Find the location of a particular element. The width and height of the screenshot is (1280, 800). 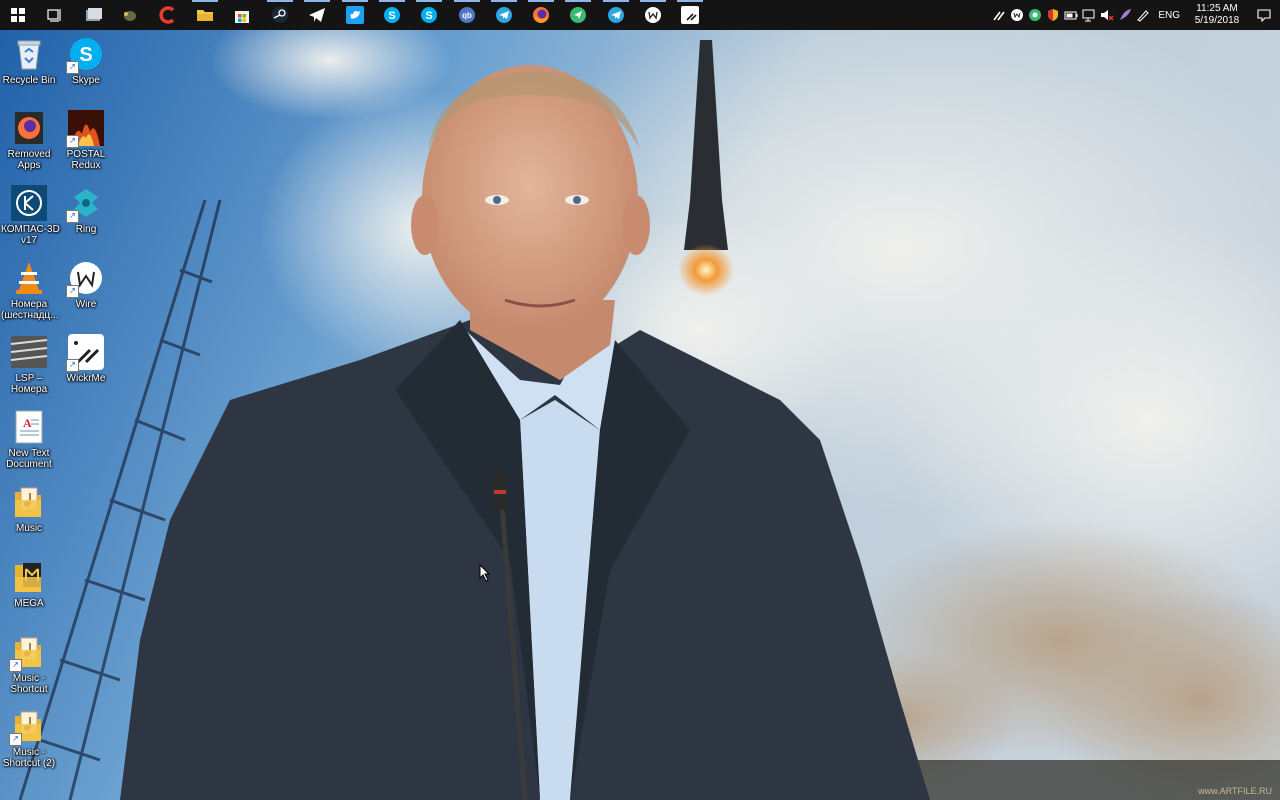

tray-wickrme is located at coordinates (999, 15).